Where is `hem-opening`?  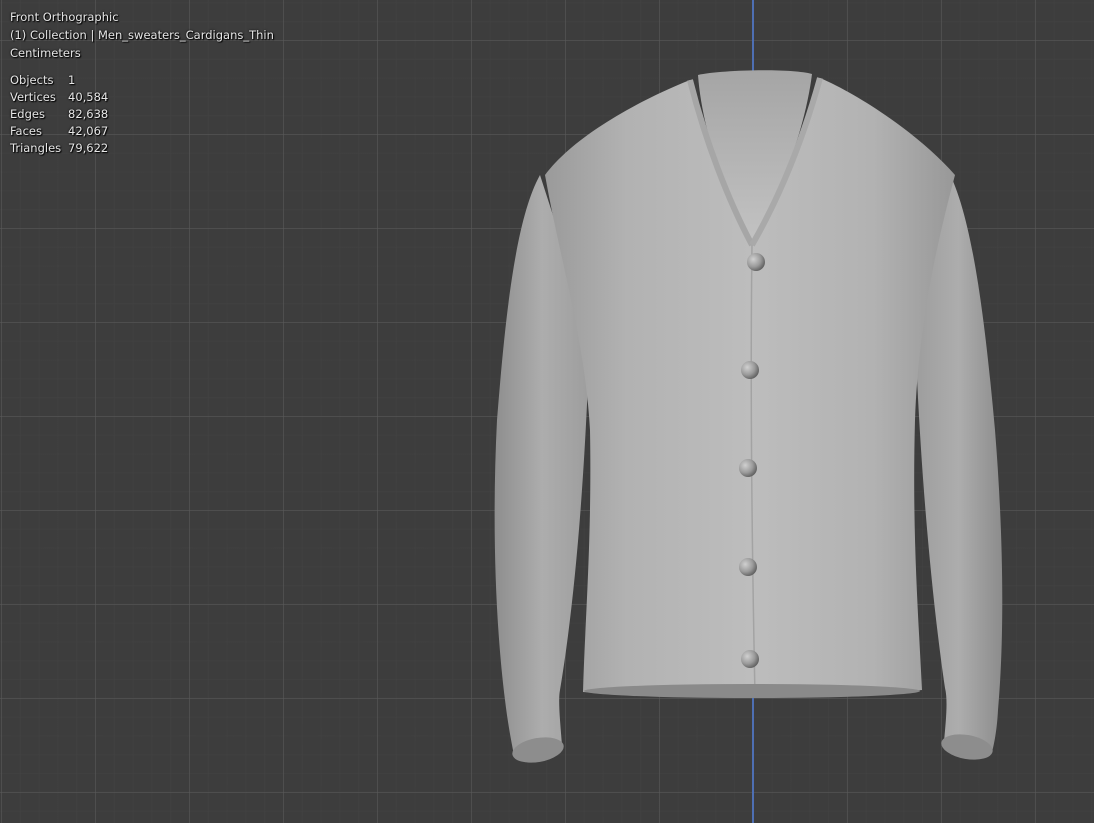
hem-opening is located at coordinates (752, 691).